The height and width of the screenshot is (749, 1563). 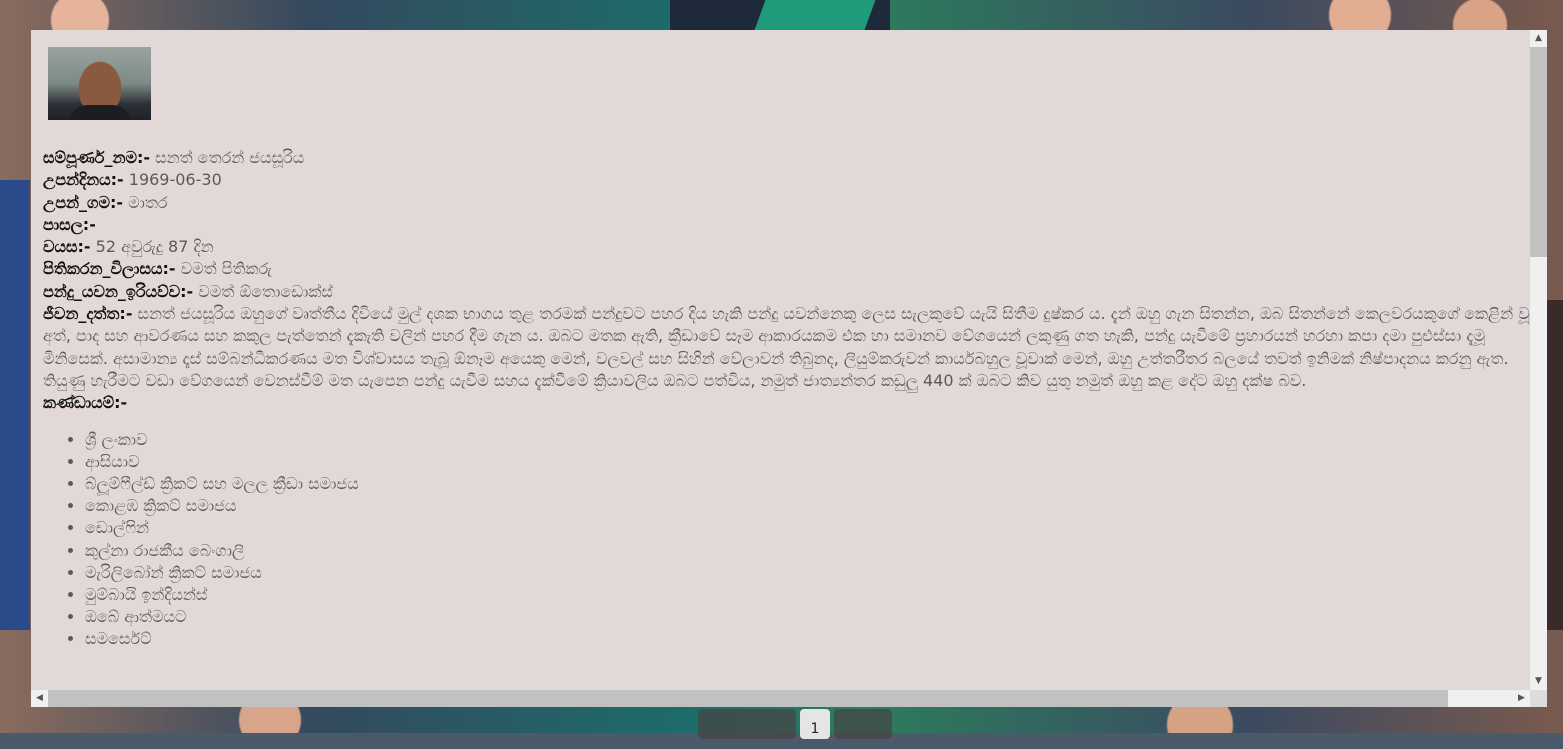 I want to click on pagination: 1, so click(x=795, y=724).